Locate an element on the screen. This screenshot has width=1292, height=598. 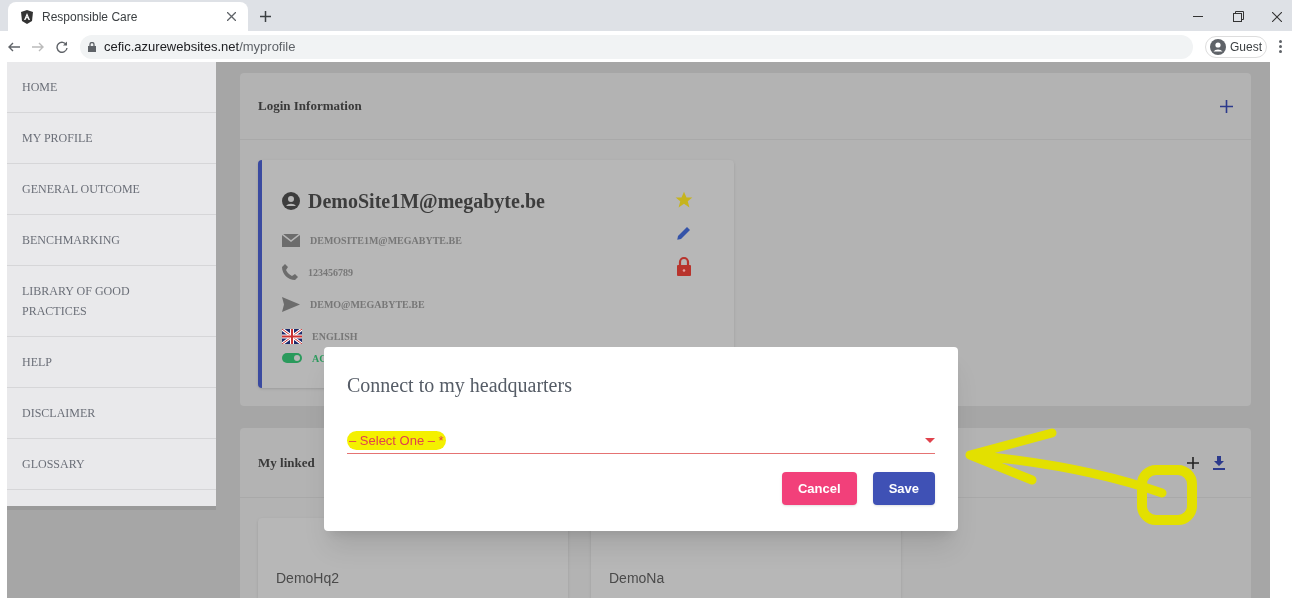
browser-tab: Responsible Care is located at coordinates (128, 16).